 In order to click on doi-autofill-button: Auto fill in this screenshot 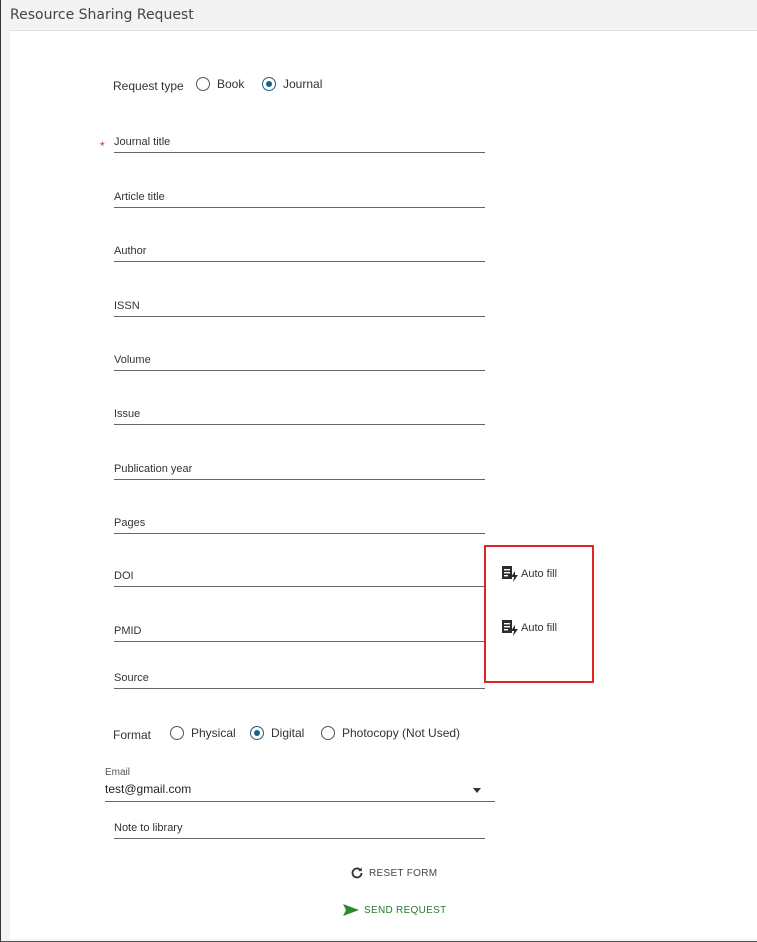, I will do `click(529, 574)`.